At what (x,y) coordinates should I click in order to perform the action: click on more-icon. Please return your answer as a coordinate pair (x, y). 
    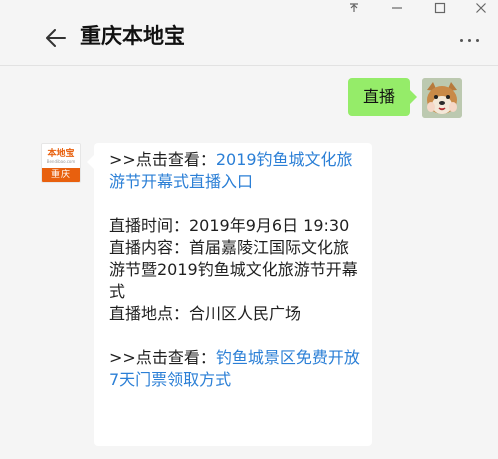
    Looking at the image, I should click on (461, 40).